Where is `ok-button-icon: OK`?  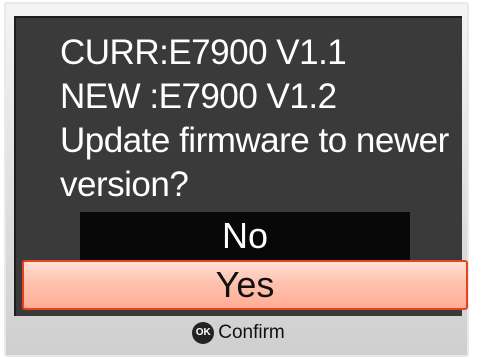
ok-button-icon: OK is located at coordinates (203, 333).